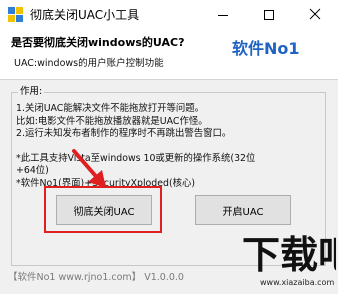  I want to click on watermark-main-text: 下载吧, so click(289, 254).